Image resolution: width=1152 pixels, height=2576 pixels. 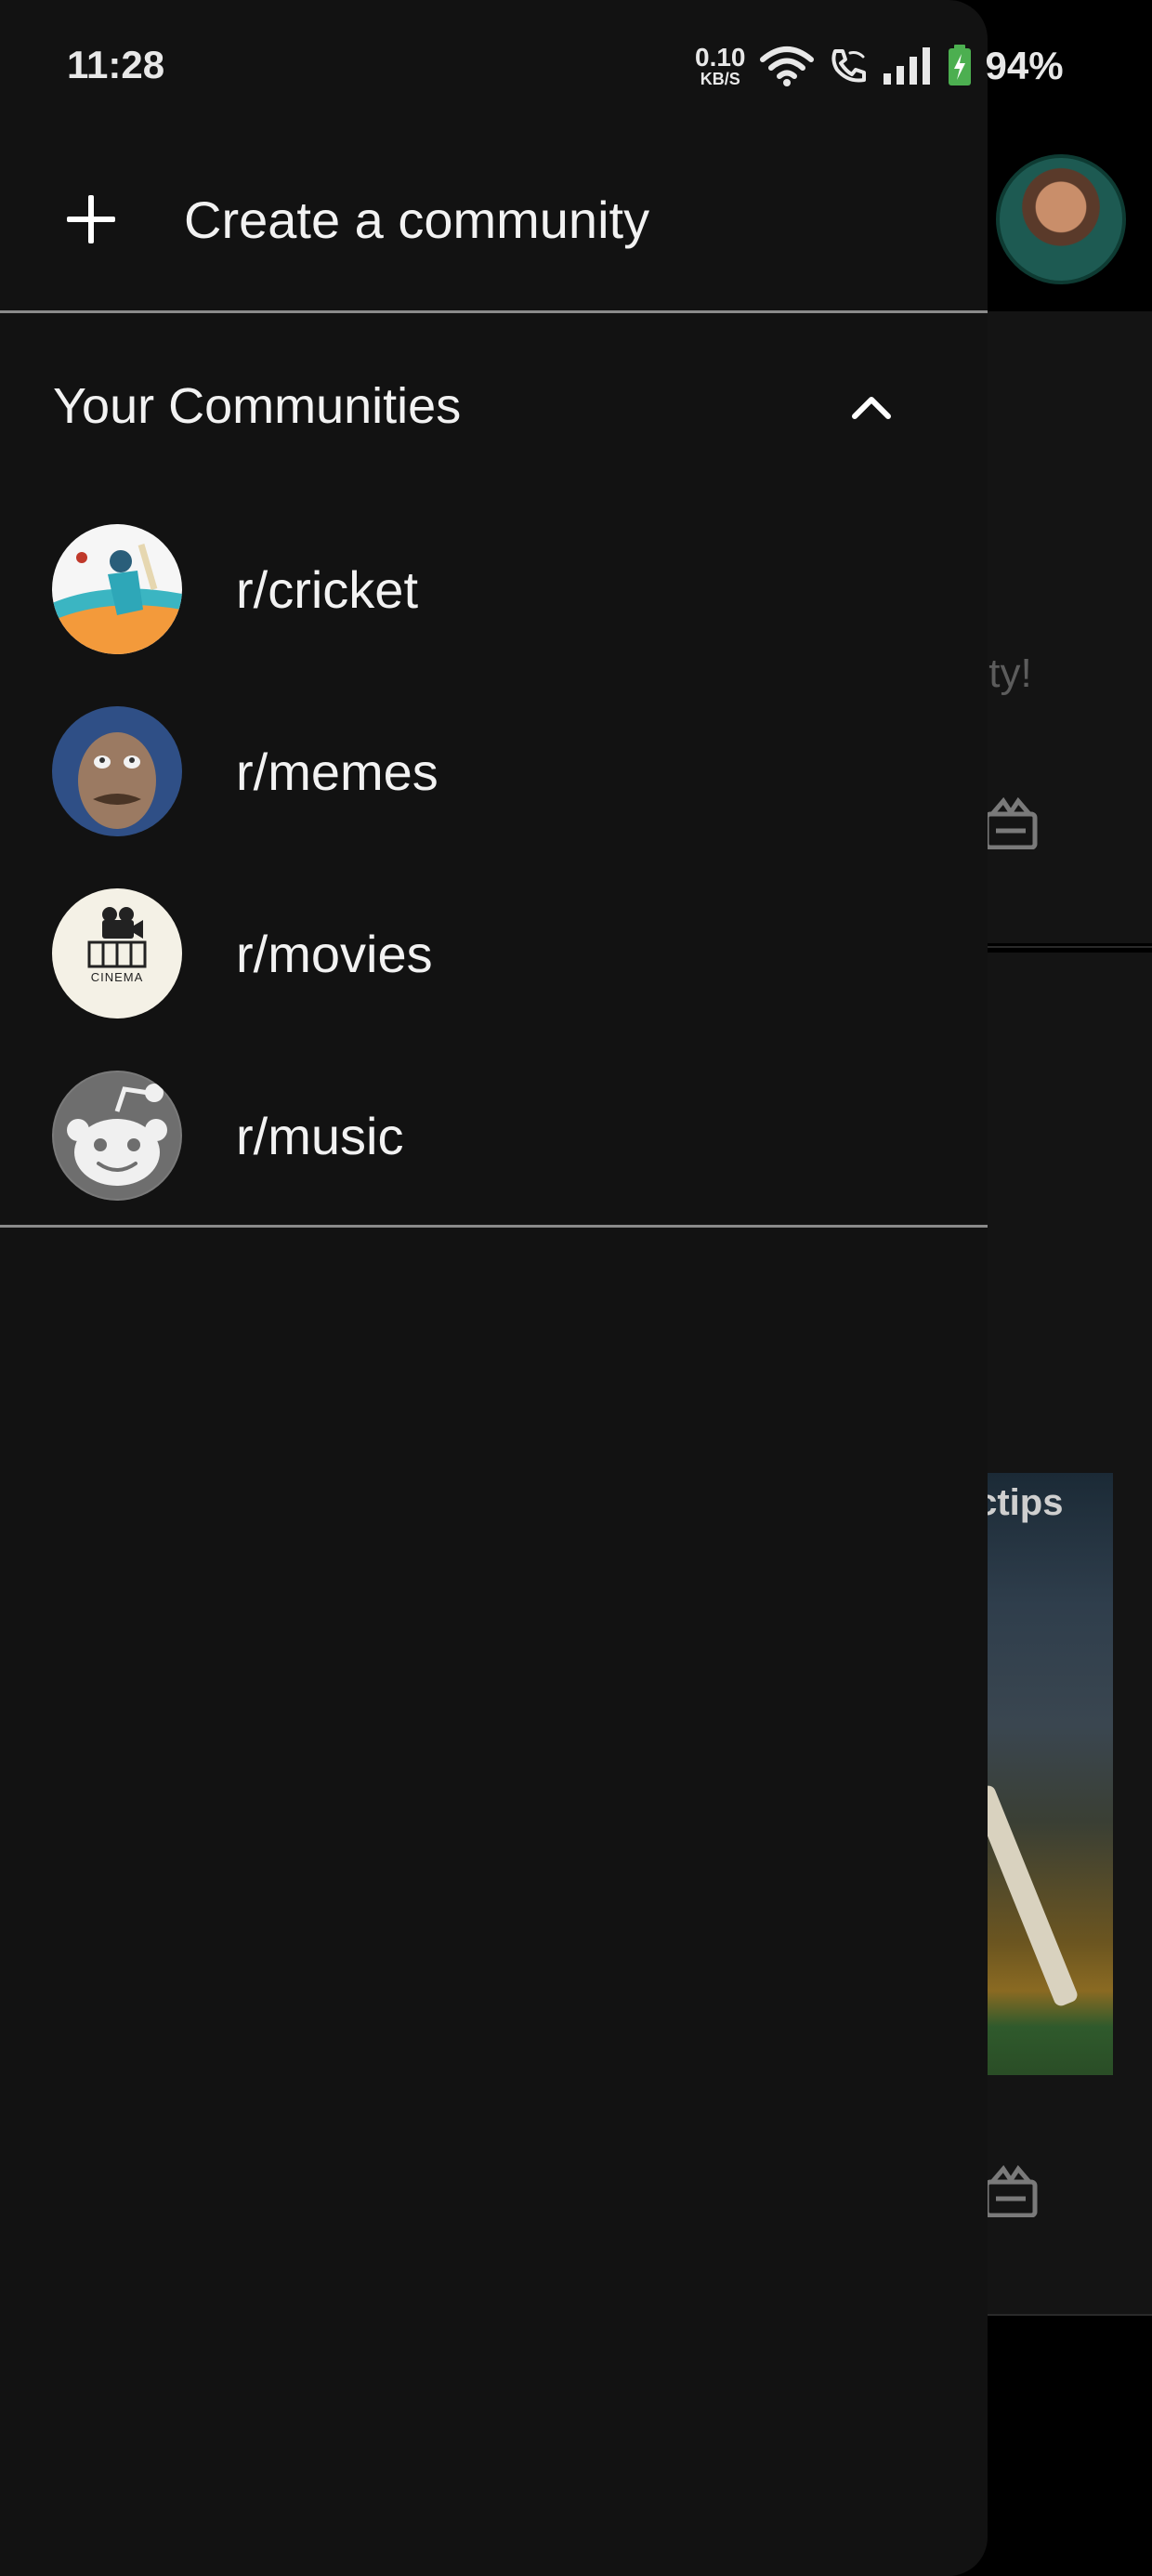 I want to click on network-speed-value: 0.10, so click(x=720, y=57).